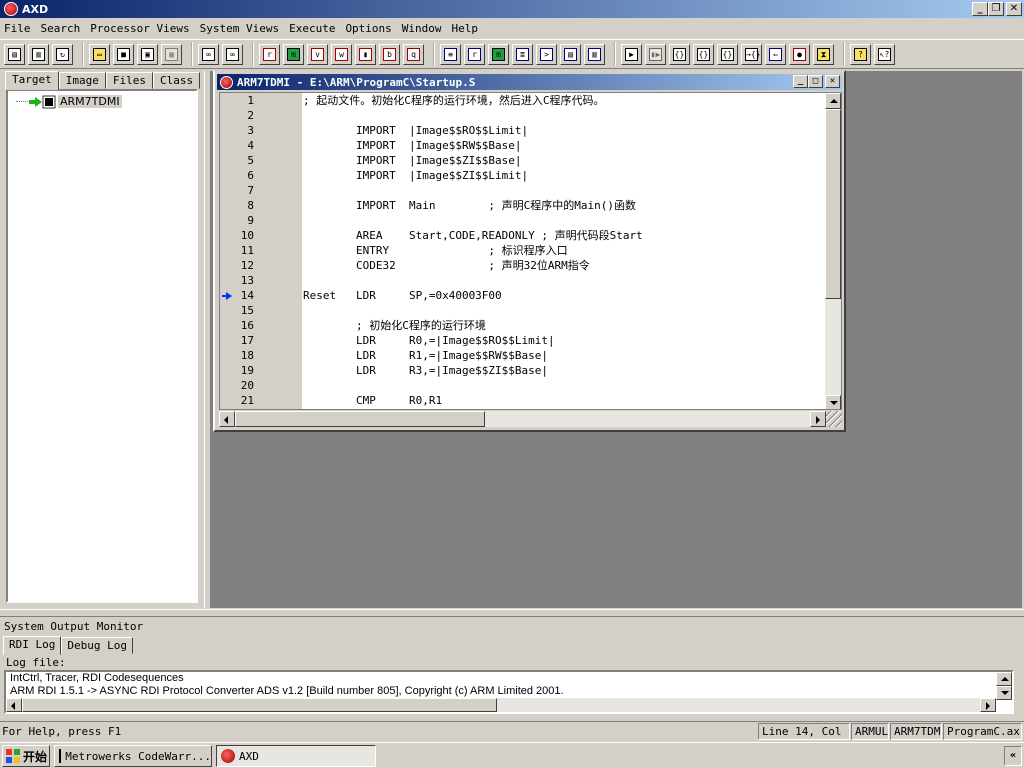  Describe the element at coordinates (655, 54) in the screenshot. I see `stop-button: ▮▶` at that location.